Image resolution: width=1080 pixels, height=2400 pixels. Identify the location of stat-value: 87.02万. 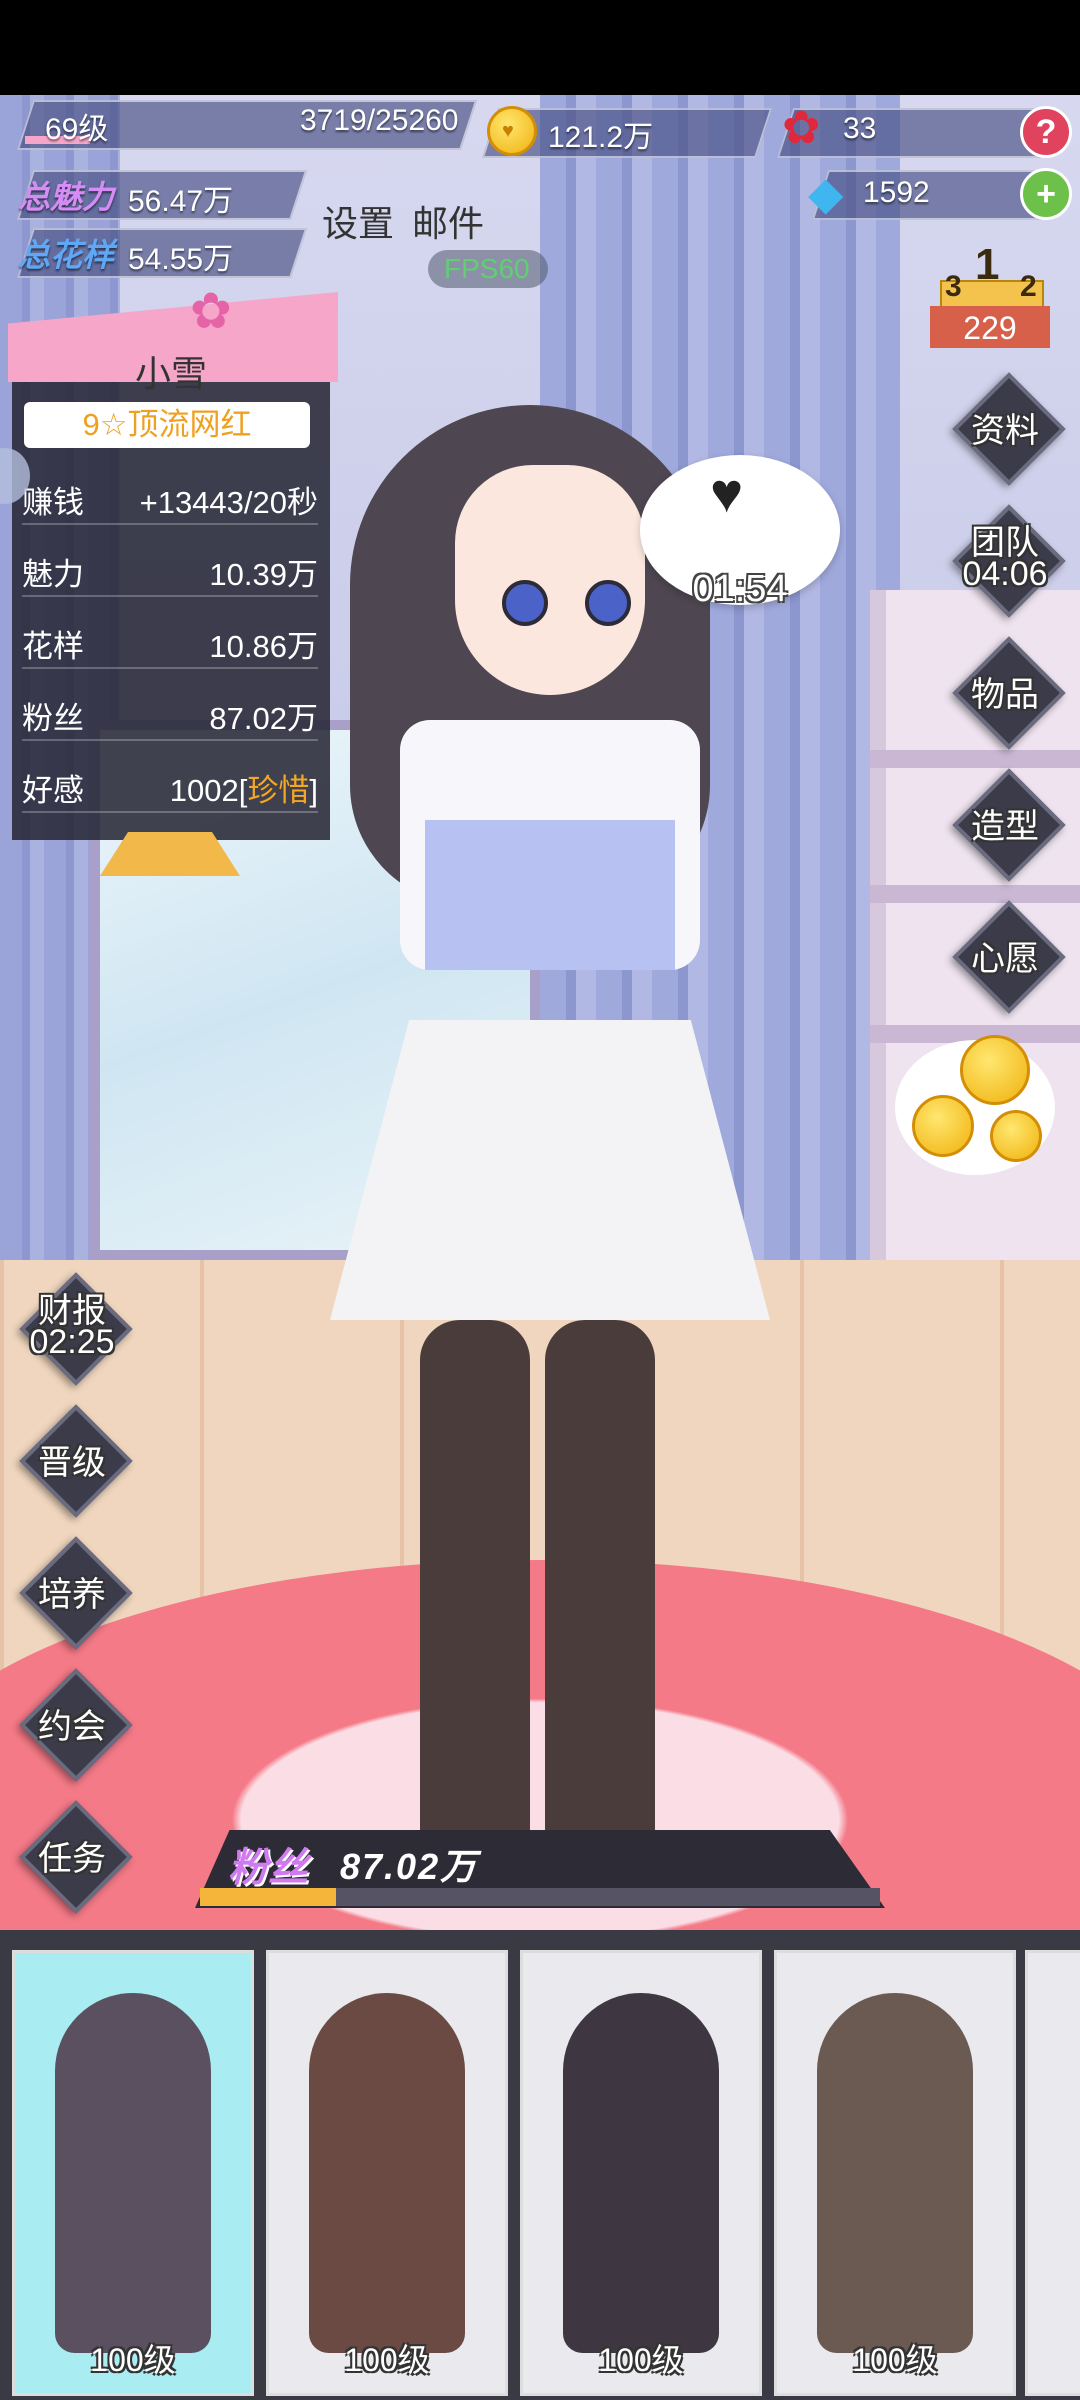
(263, 715).